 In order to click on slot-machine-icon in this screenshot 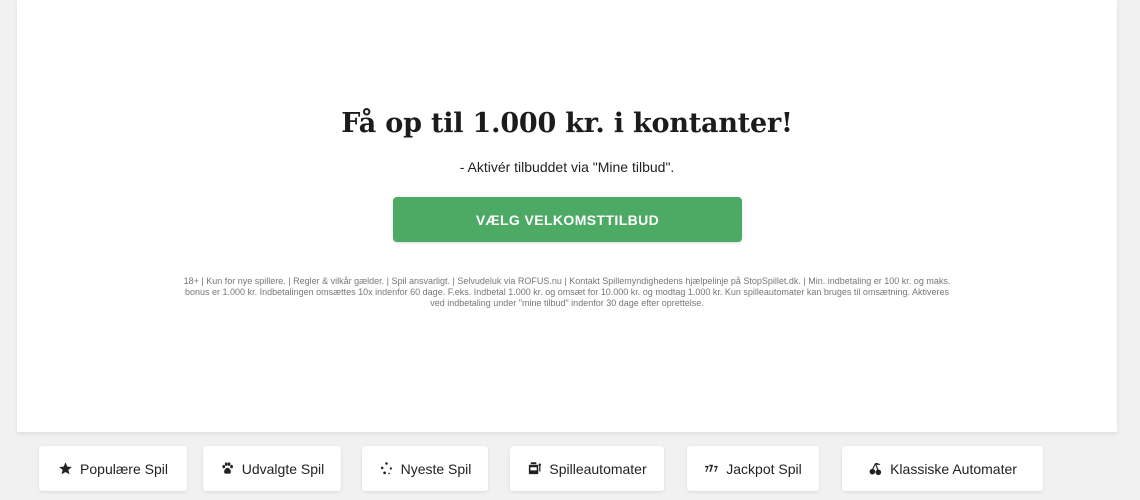, I will do `click(534, 468)`.